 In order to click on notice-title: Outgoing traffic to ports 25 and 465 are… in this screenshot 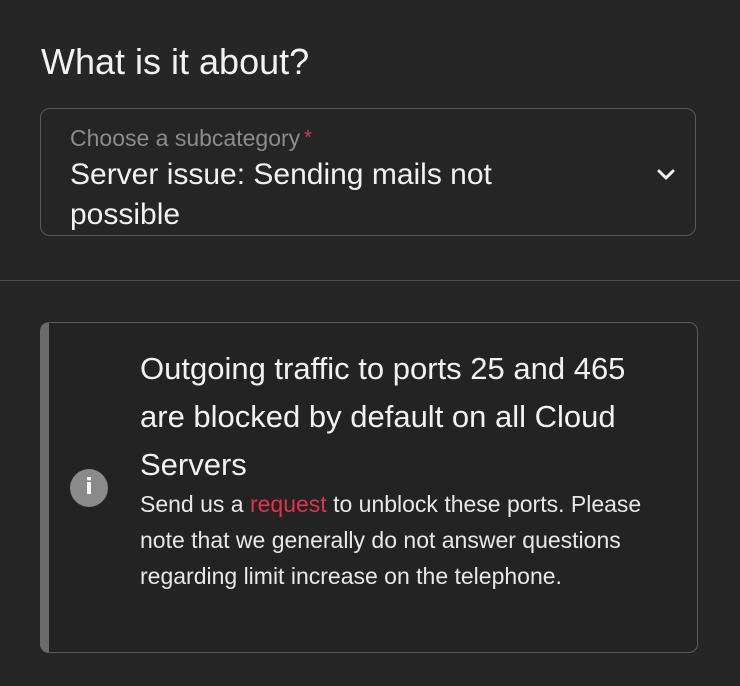, I will do `click(383, 416)`.